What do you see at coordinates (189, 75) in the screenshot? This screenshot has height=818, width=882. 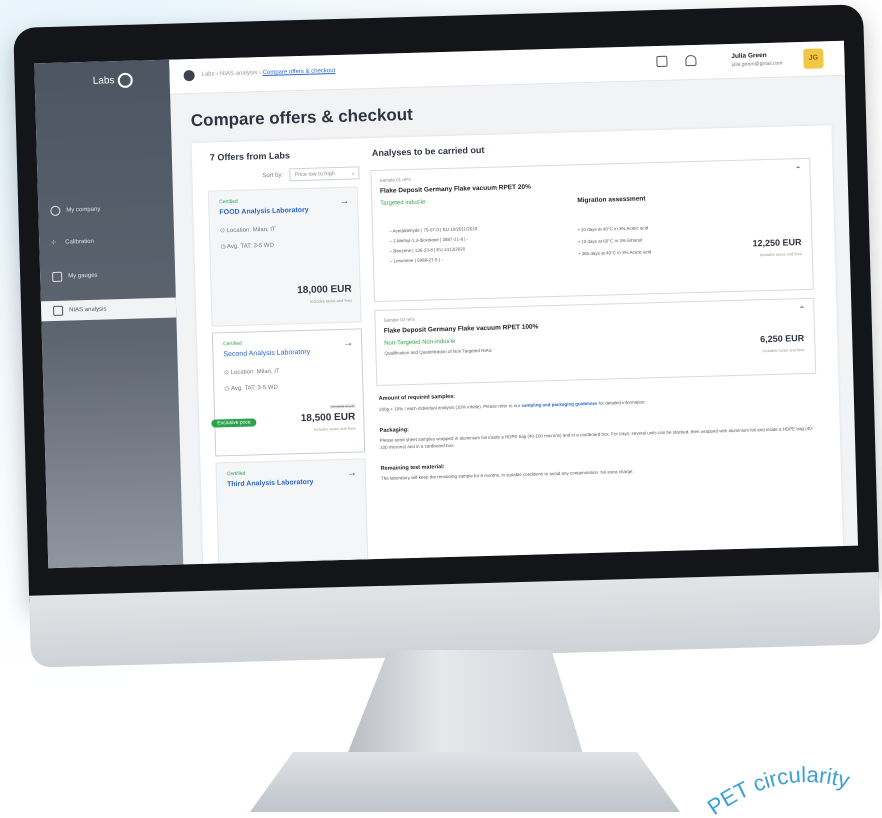 I see `settings-gear-icon` at bounding box center [189, 75].